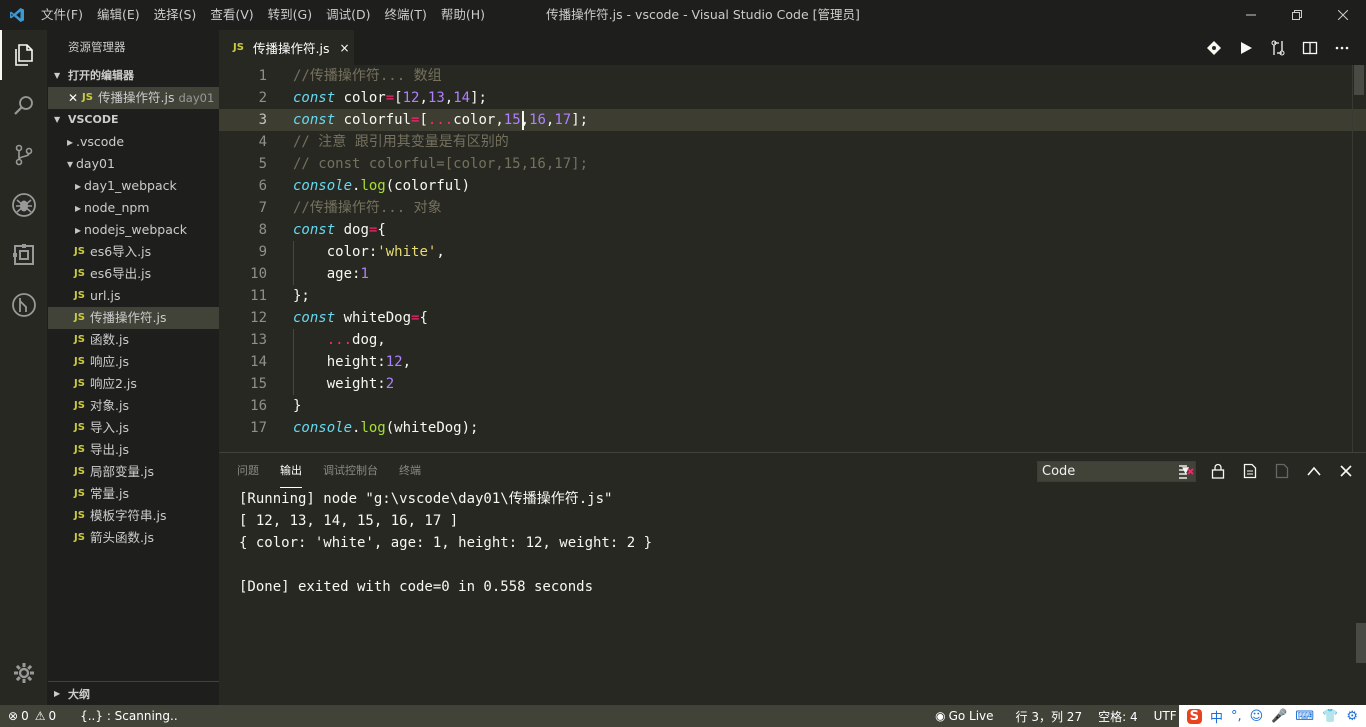 Image resolution: width=1366 pixels, height=727 pixels. Describe the element at coordinates (1049, 716) in the screenshot. I see `cursor-position: 行 3，列 27` at that location.